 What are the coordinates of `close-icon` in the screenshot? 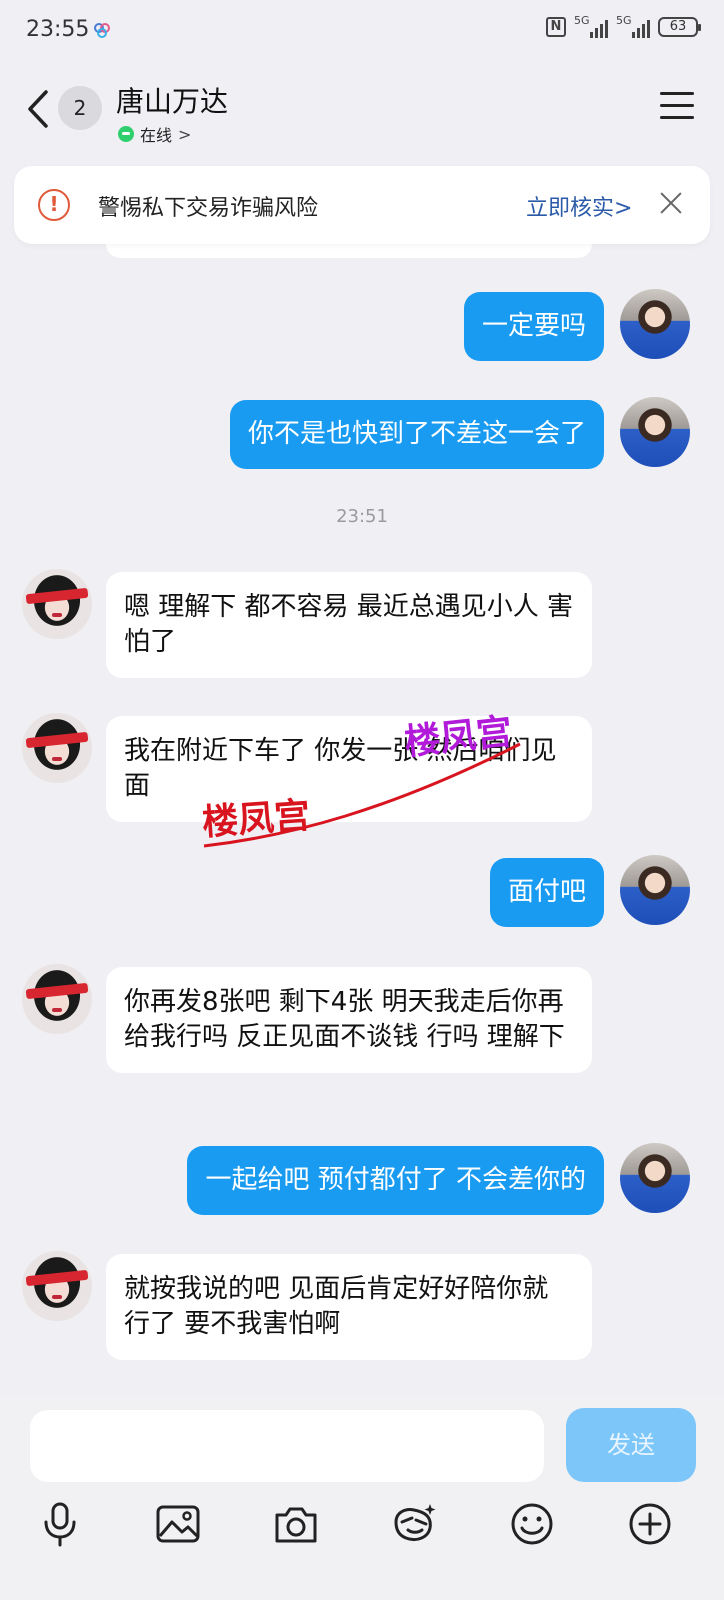 It's located at (671, 203).